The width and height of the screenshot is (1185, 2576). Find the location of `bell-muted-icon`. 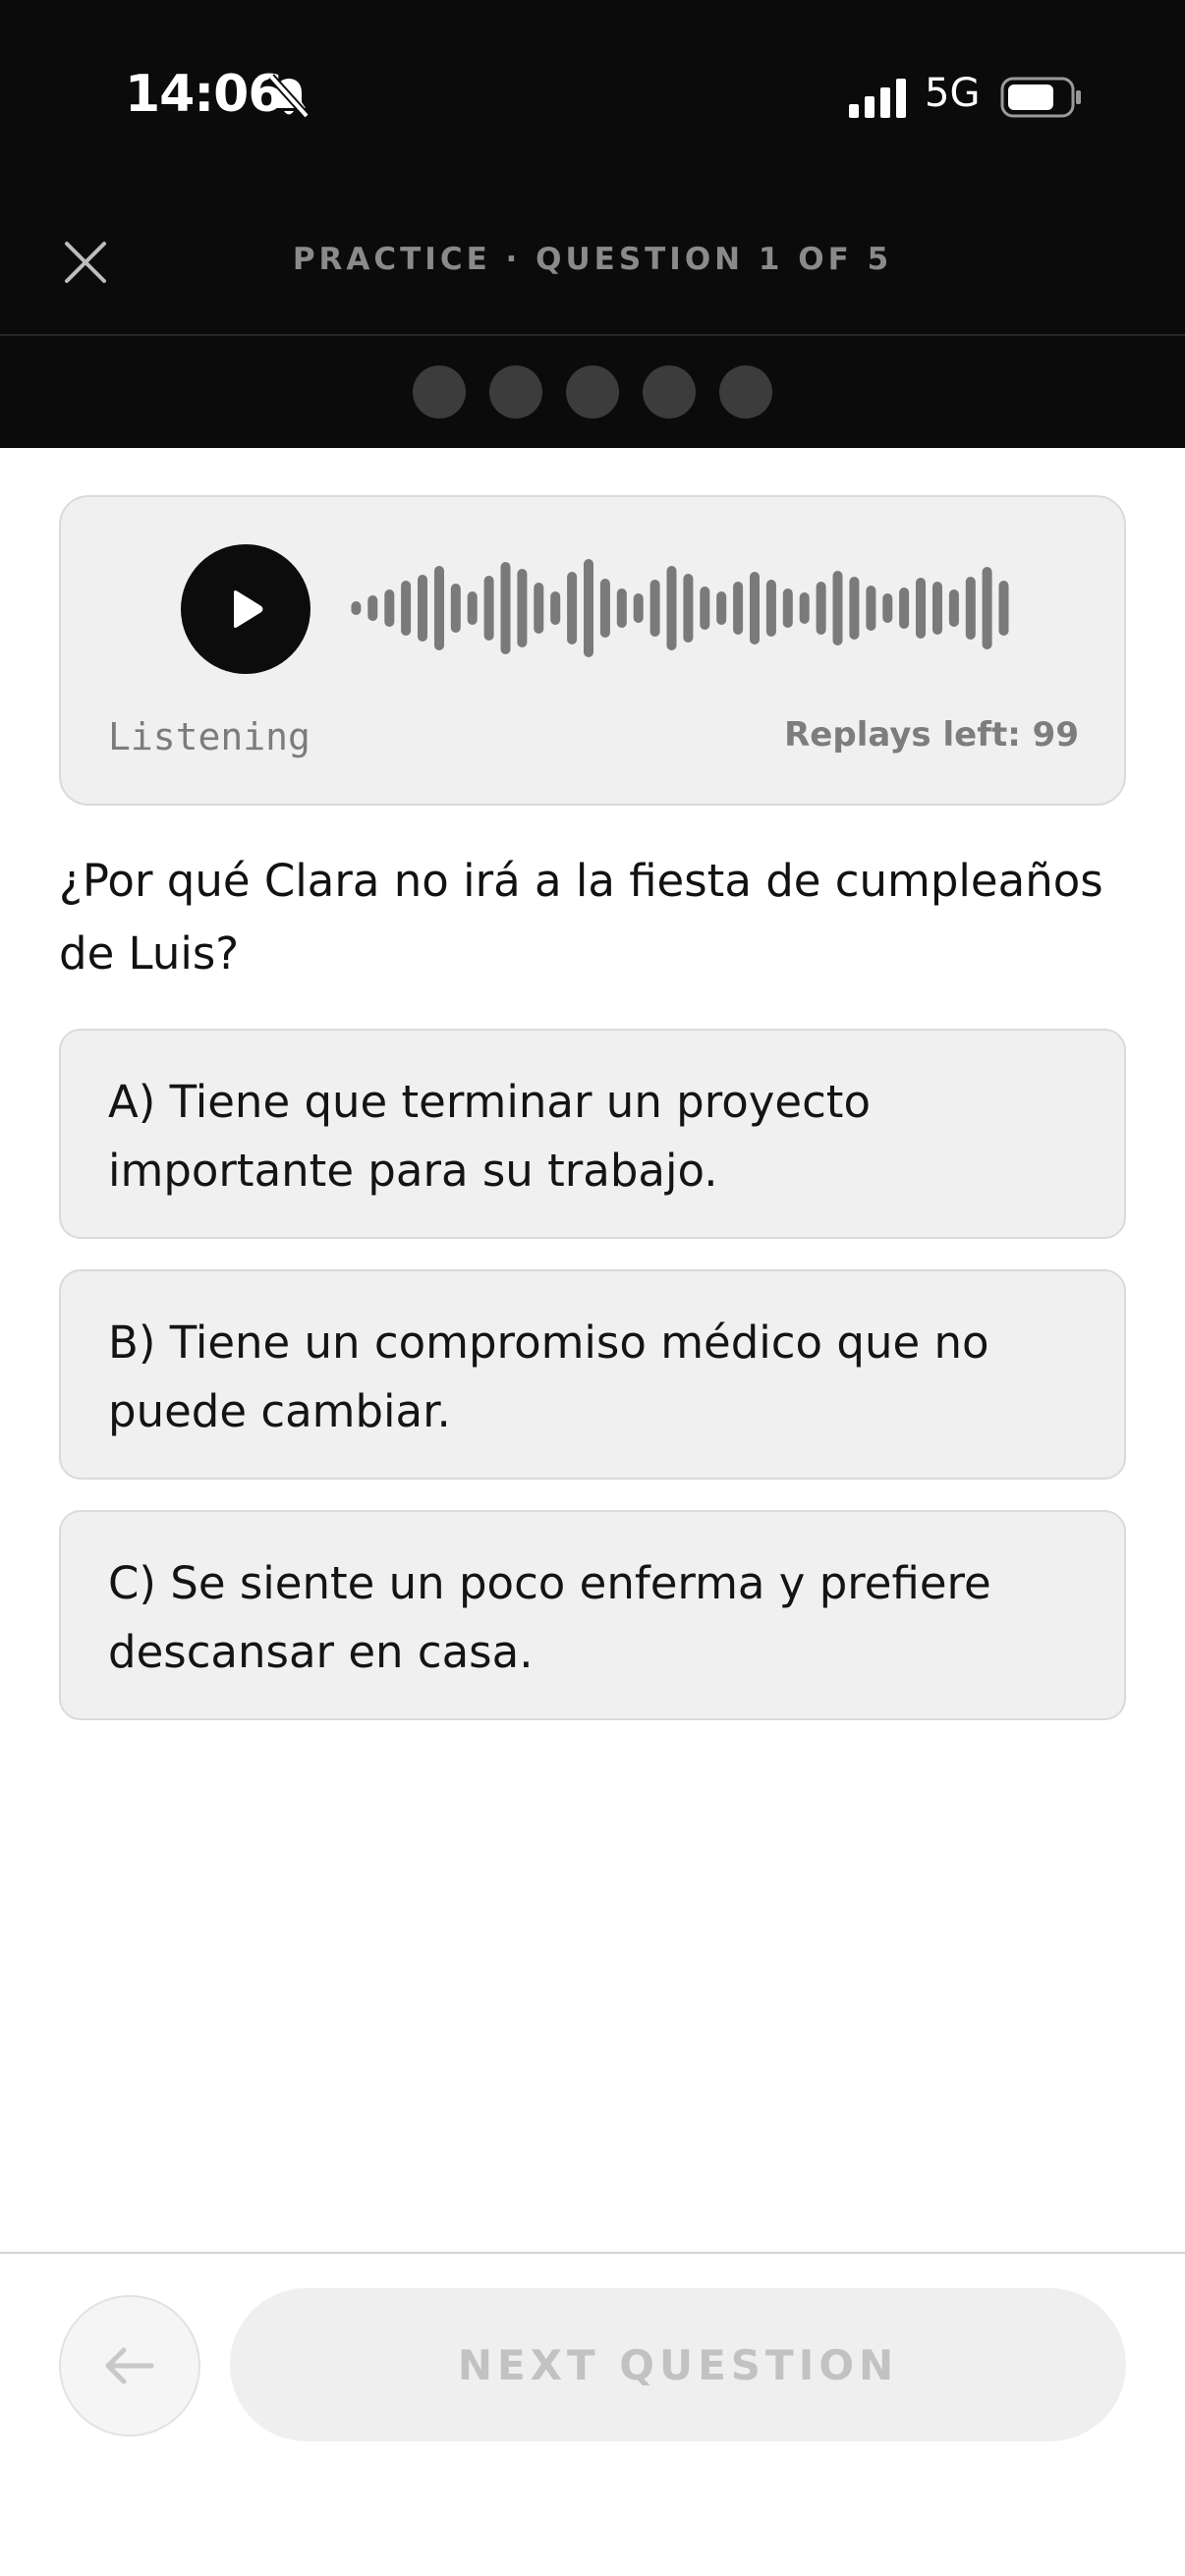

bell-muted-icon is located at coordinates (289, 96).